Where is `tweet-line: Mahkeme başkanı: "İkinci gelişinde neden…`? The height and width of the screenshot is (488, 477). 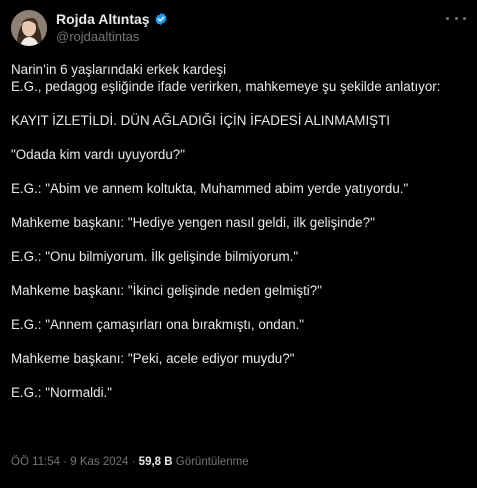
tweet-line: Mahkeme başkanı: "İkinci gelişinde neden… is located at coordinates (166, 290).